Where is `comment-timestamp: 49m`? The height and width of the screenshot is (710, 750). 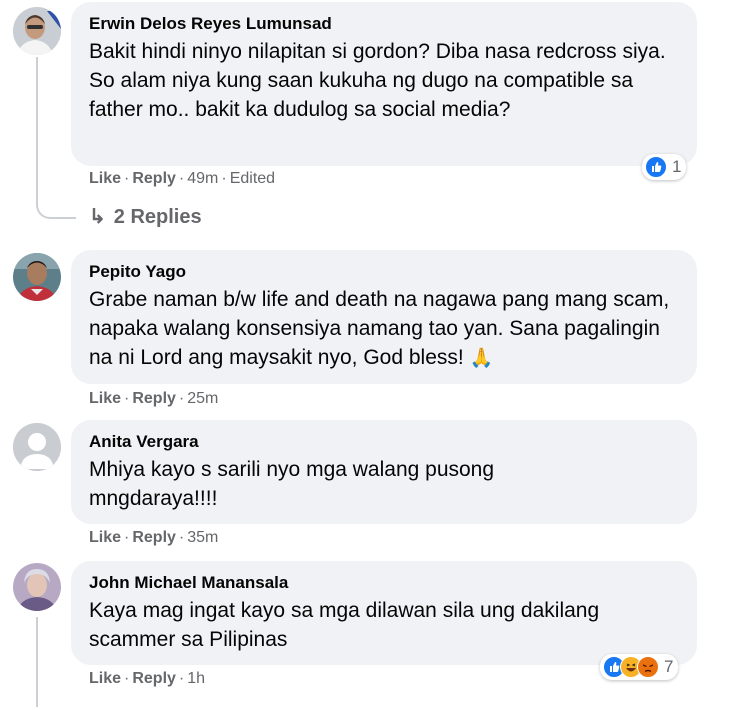 comment-timestamp: 49m is located at coordinates (202, 178).